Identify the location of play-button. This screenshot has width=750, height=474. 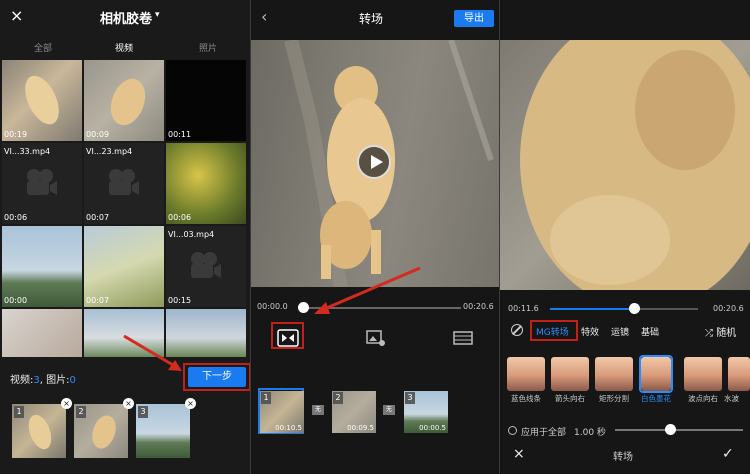
(374, 162).